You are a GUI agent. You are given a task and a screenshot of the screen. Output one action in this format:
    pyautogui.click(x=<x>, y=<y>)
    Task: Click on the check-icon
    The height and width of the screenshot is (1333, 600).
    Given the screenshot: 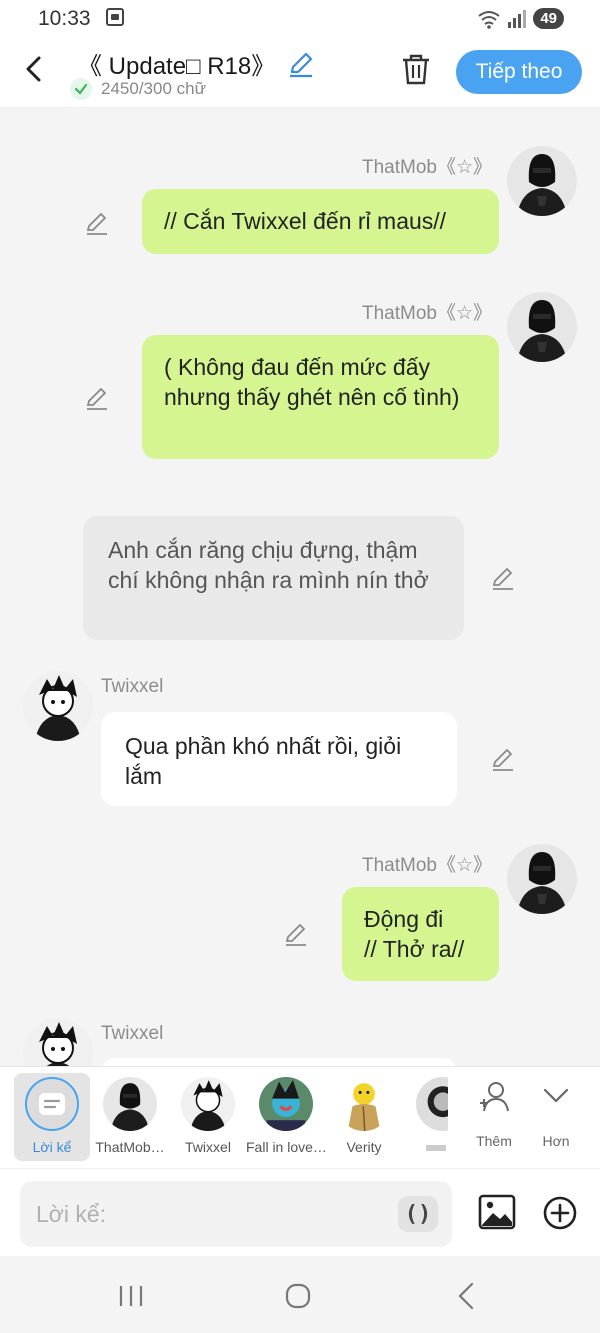 What is the action you would take?
    pyautogui.click(x=81, y=89)
    